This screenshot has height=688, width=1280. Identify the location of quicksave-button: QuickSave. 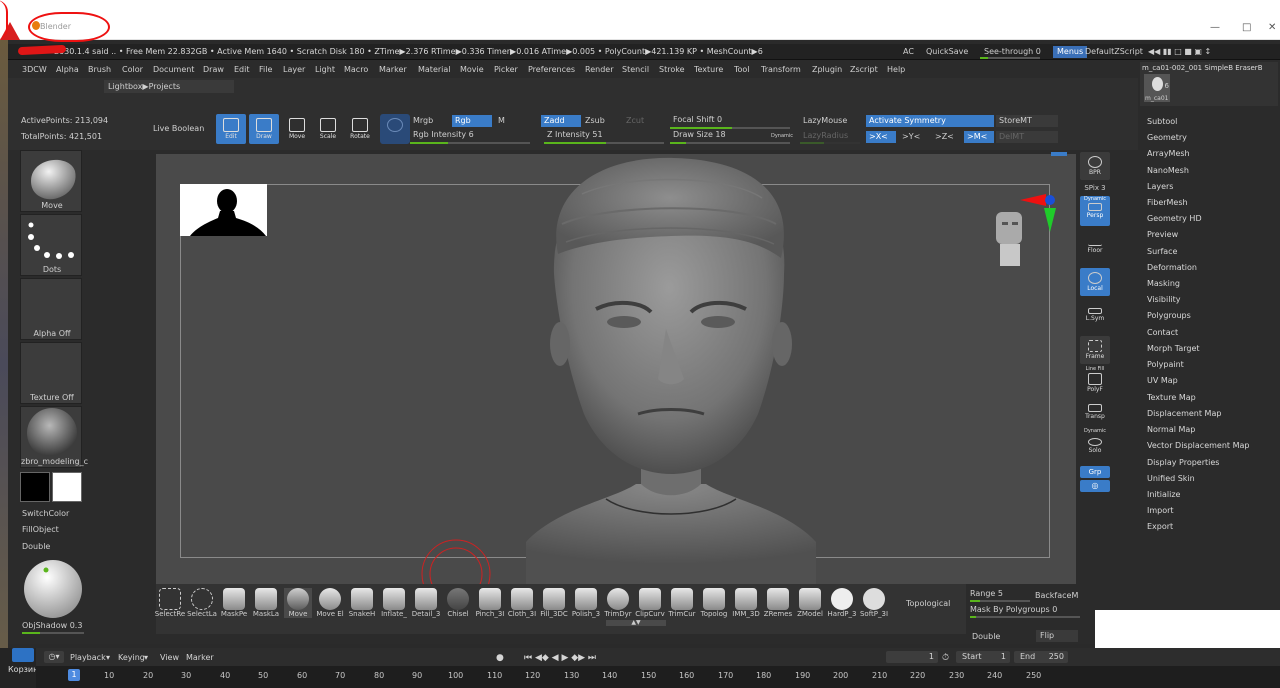
(947, 51).